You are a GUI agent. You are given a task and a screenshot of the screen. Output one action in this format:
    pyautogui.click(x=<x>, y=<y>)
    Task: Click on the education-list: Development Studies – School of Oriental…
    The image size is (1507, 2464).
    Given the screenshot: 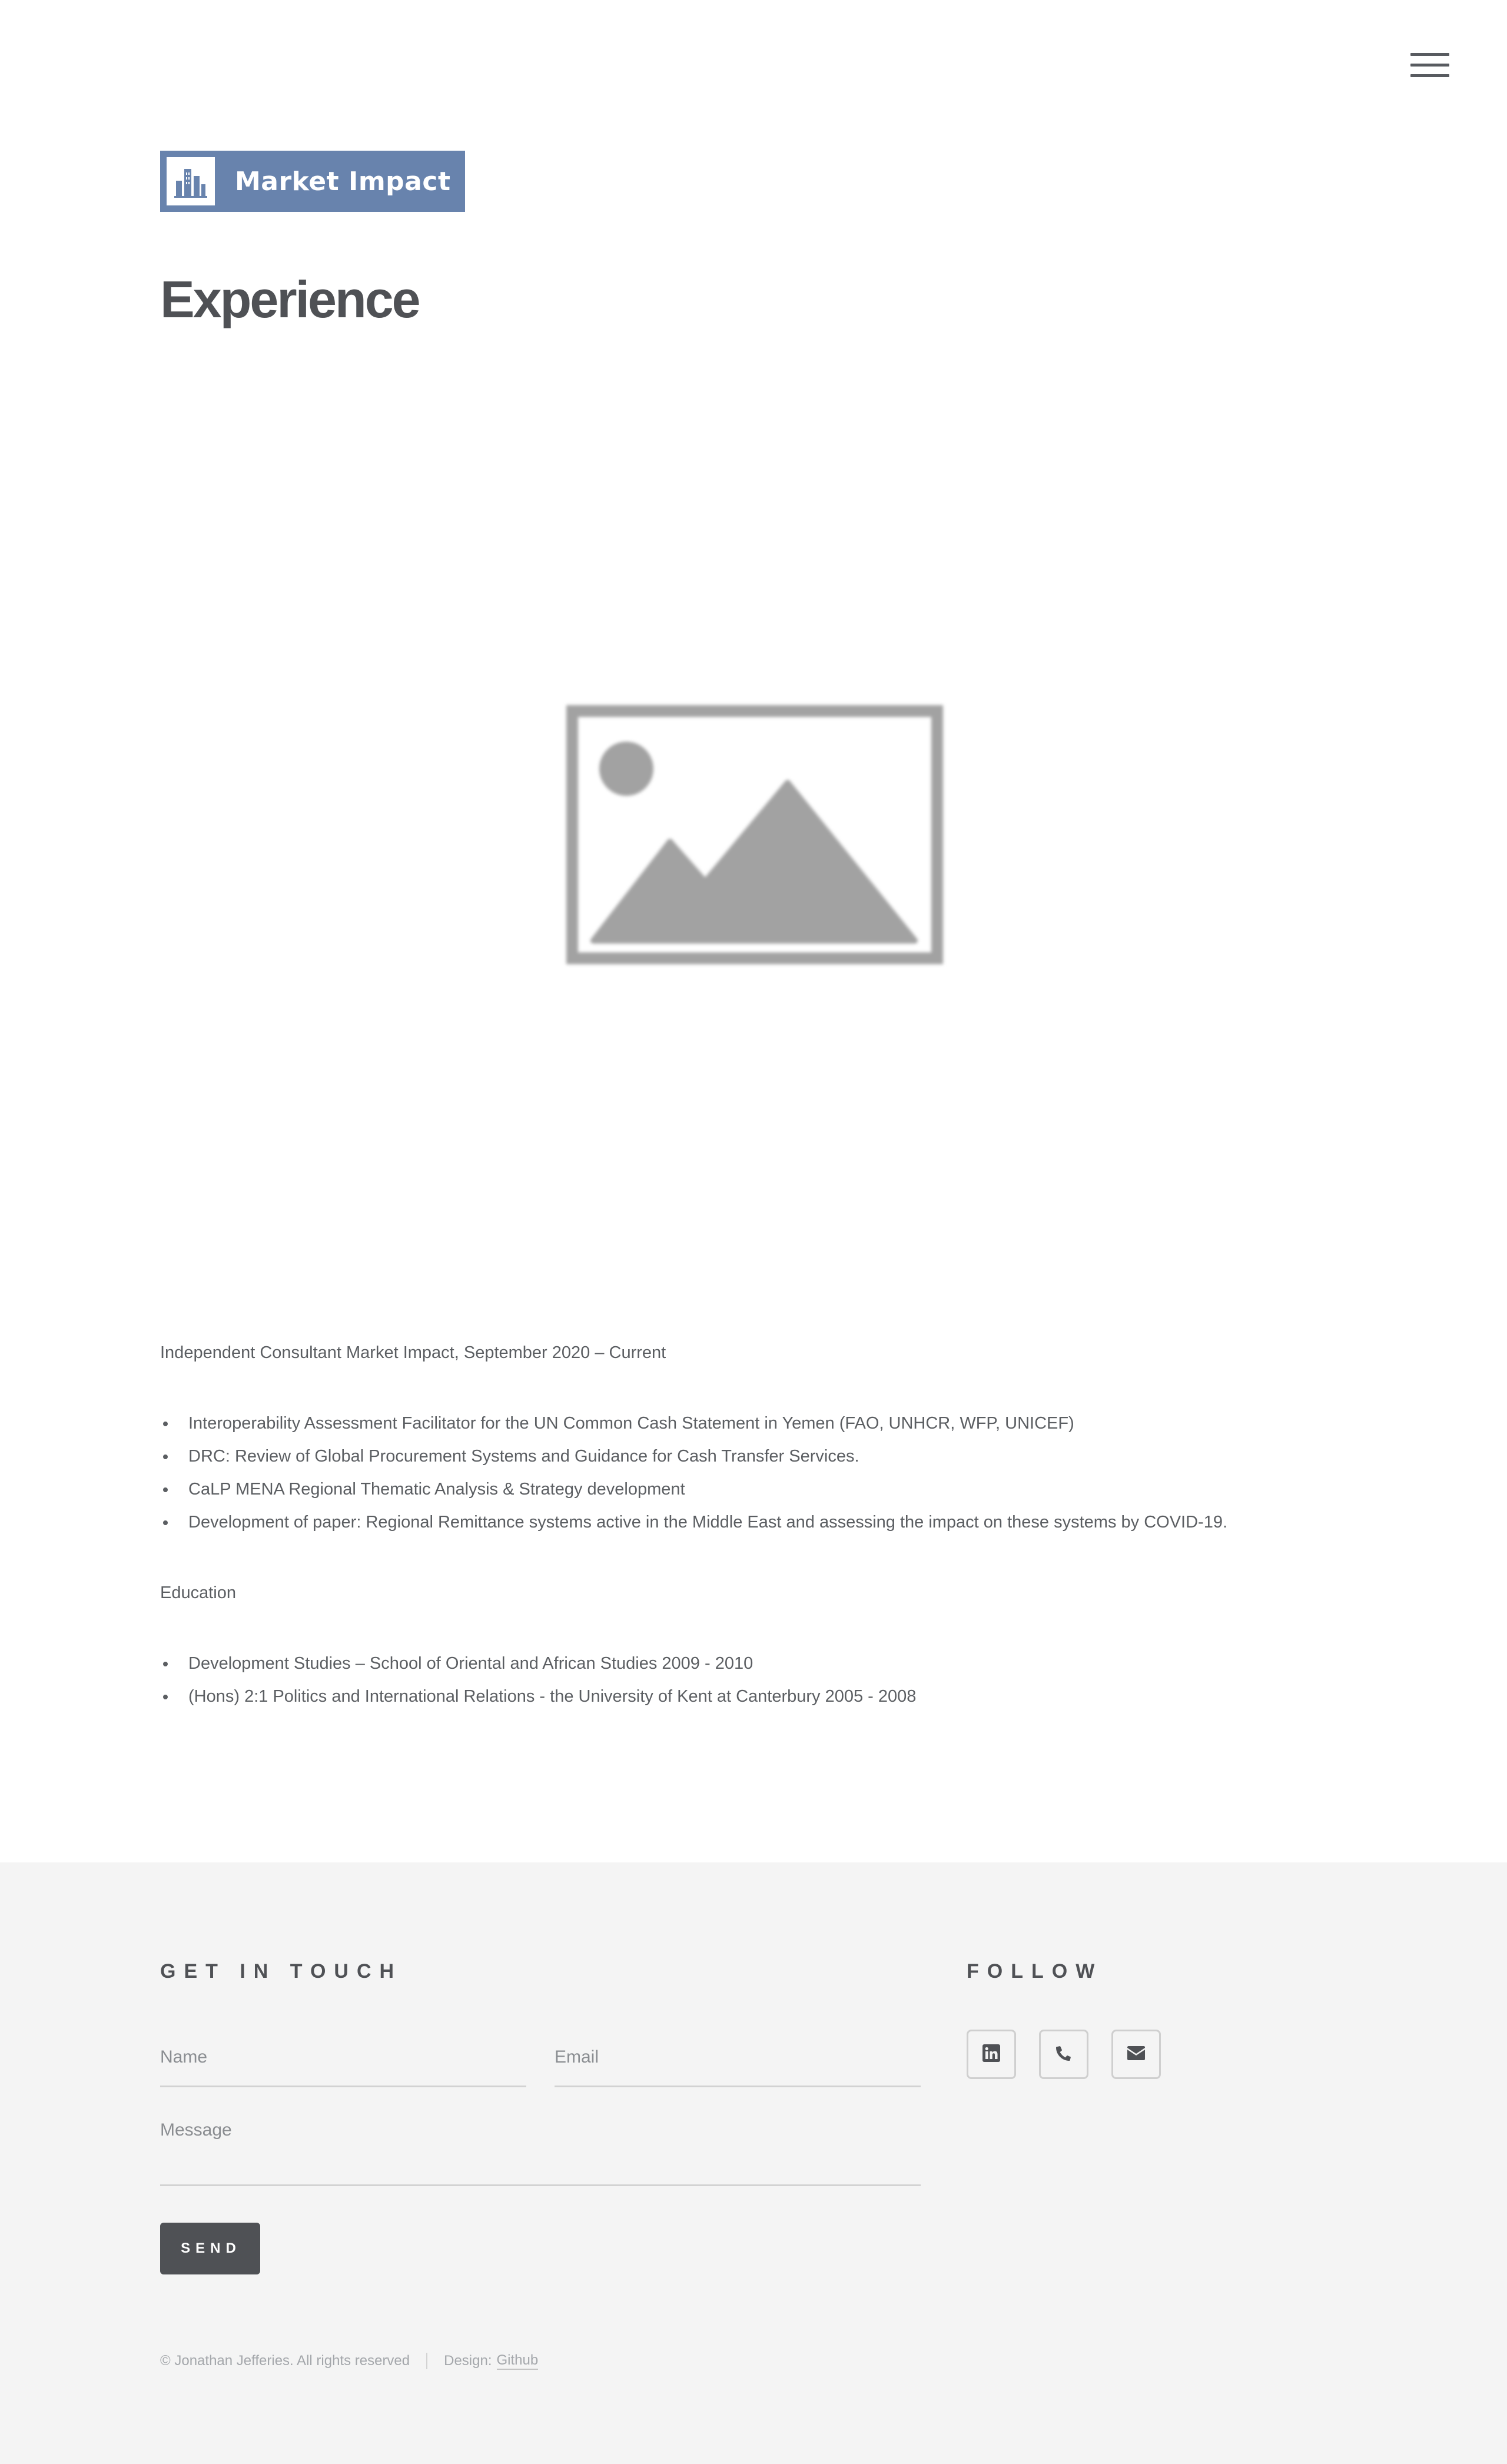 What is the action you would take?
    pyautogui.click(x=754, y=1680)
    